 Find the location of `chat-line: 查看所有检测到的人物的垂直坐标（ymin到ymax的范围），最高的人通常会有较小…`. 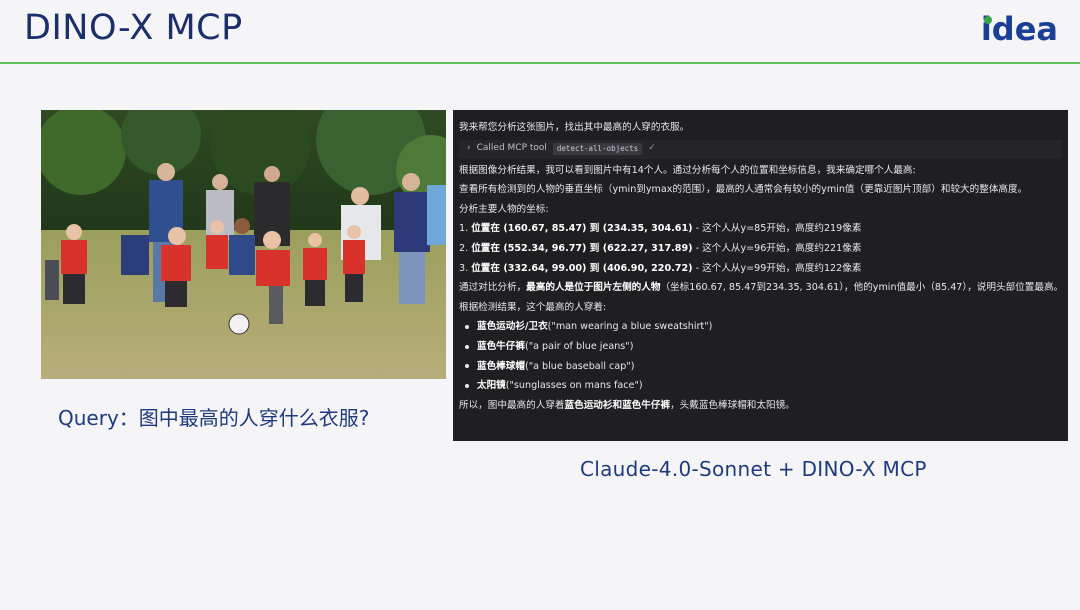

chat-line: 查看所有检测到的人物的垂直坐标（ymin到ymax的范围），最高的人通常会有较小… is located at coordinates (743, 190).